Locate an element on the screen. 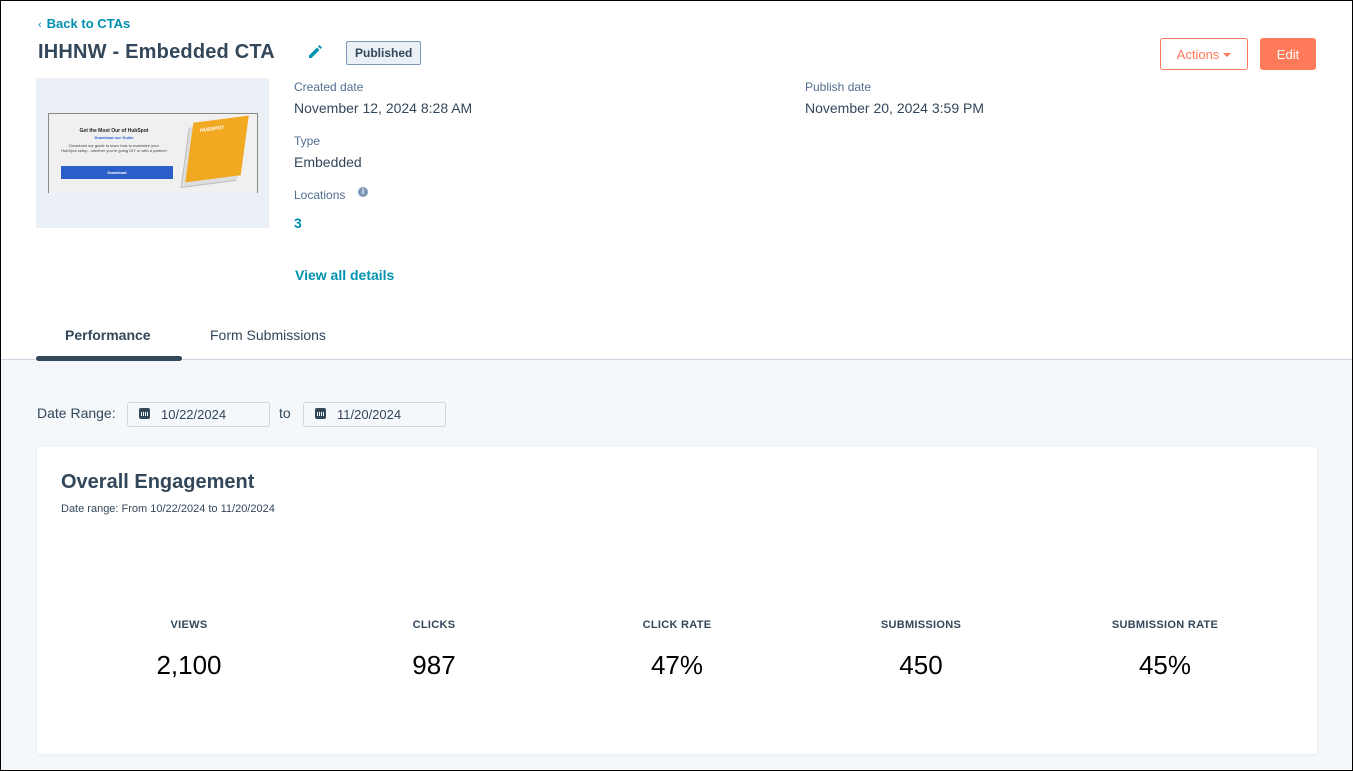  stat-clicks: CLICKS 987 is located at coordinates (434, 650).